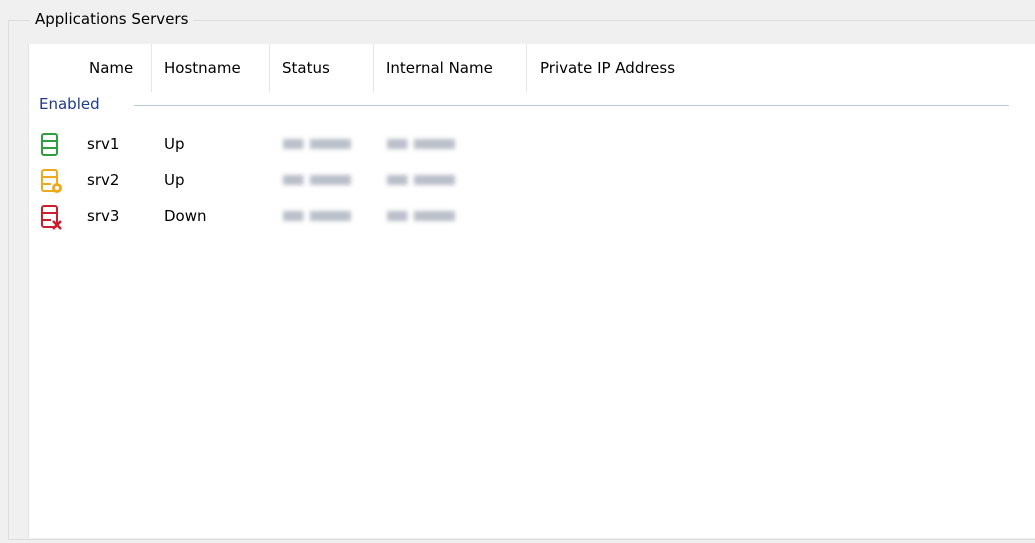  What do you see at coordinates (439, 68) in the screenshot?
I see `column-header-internal-name: Internal Name` at bounding box center [439, 68].